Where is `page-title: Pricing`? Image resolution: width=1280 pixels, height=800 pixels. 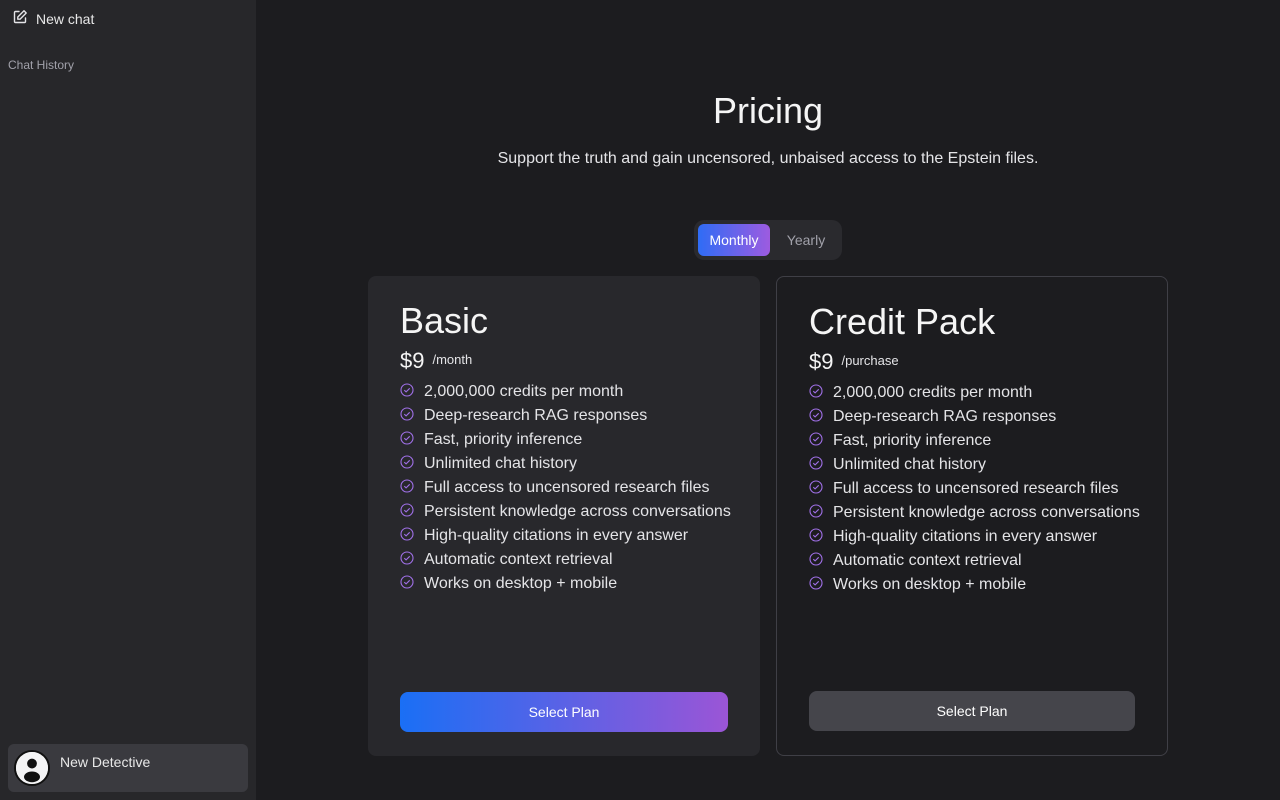 page-title: Pricing is located at coordinates (768, 110).